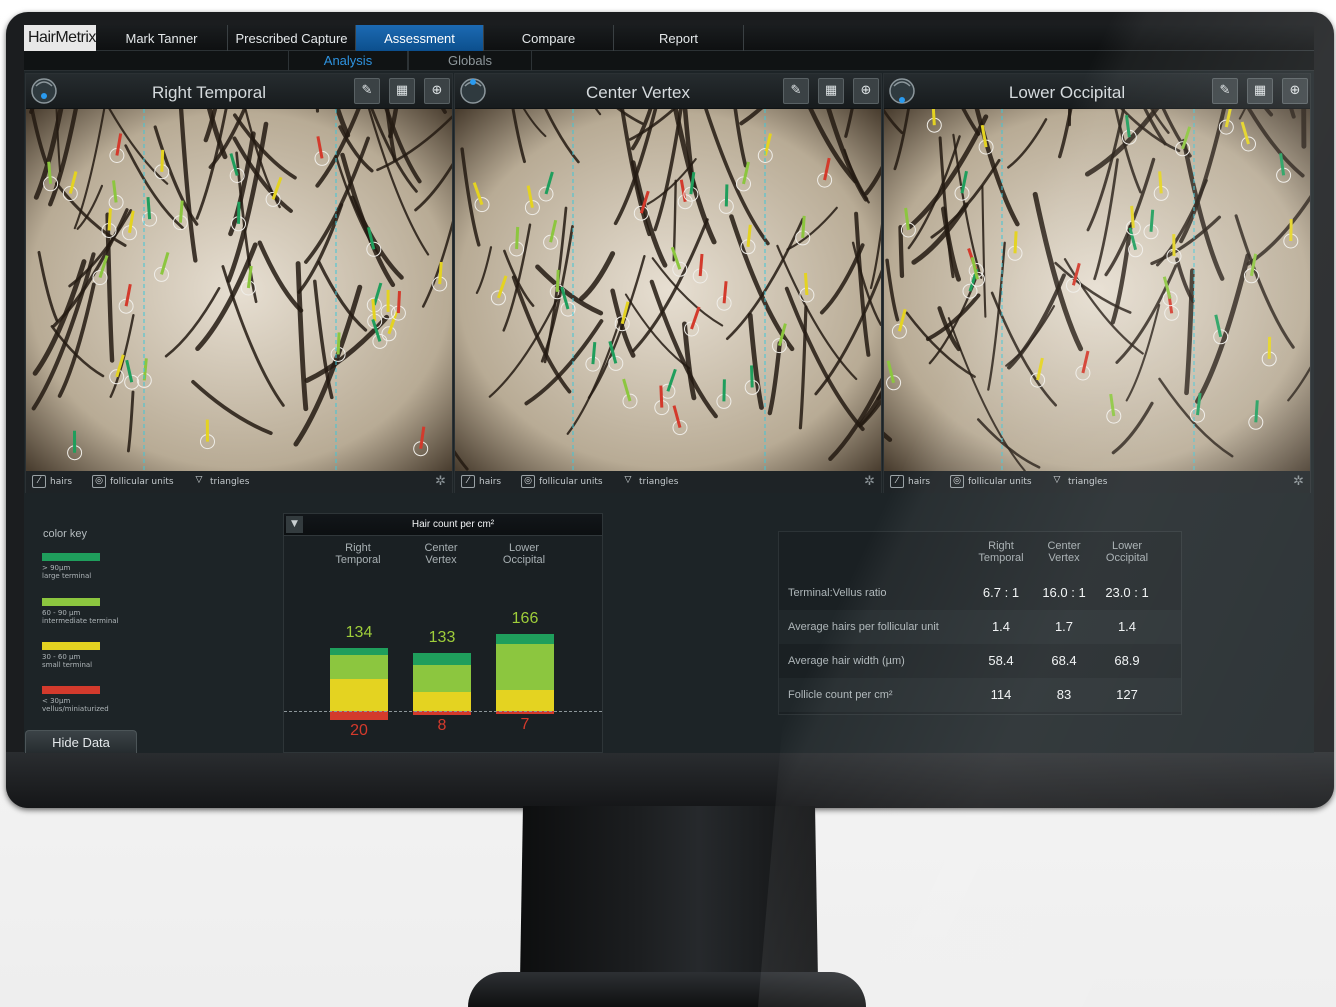  I want to click on monitor-base, so click(667, 989).